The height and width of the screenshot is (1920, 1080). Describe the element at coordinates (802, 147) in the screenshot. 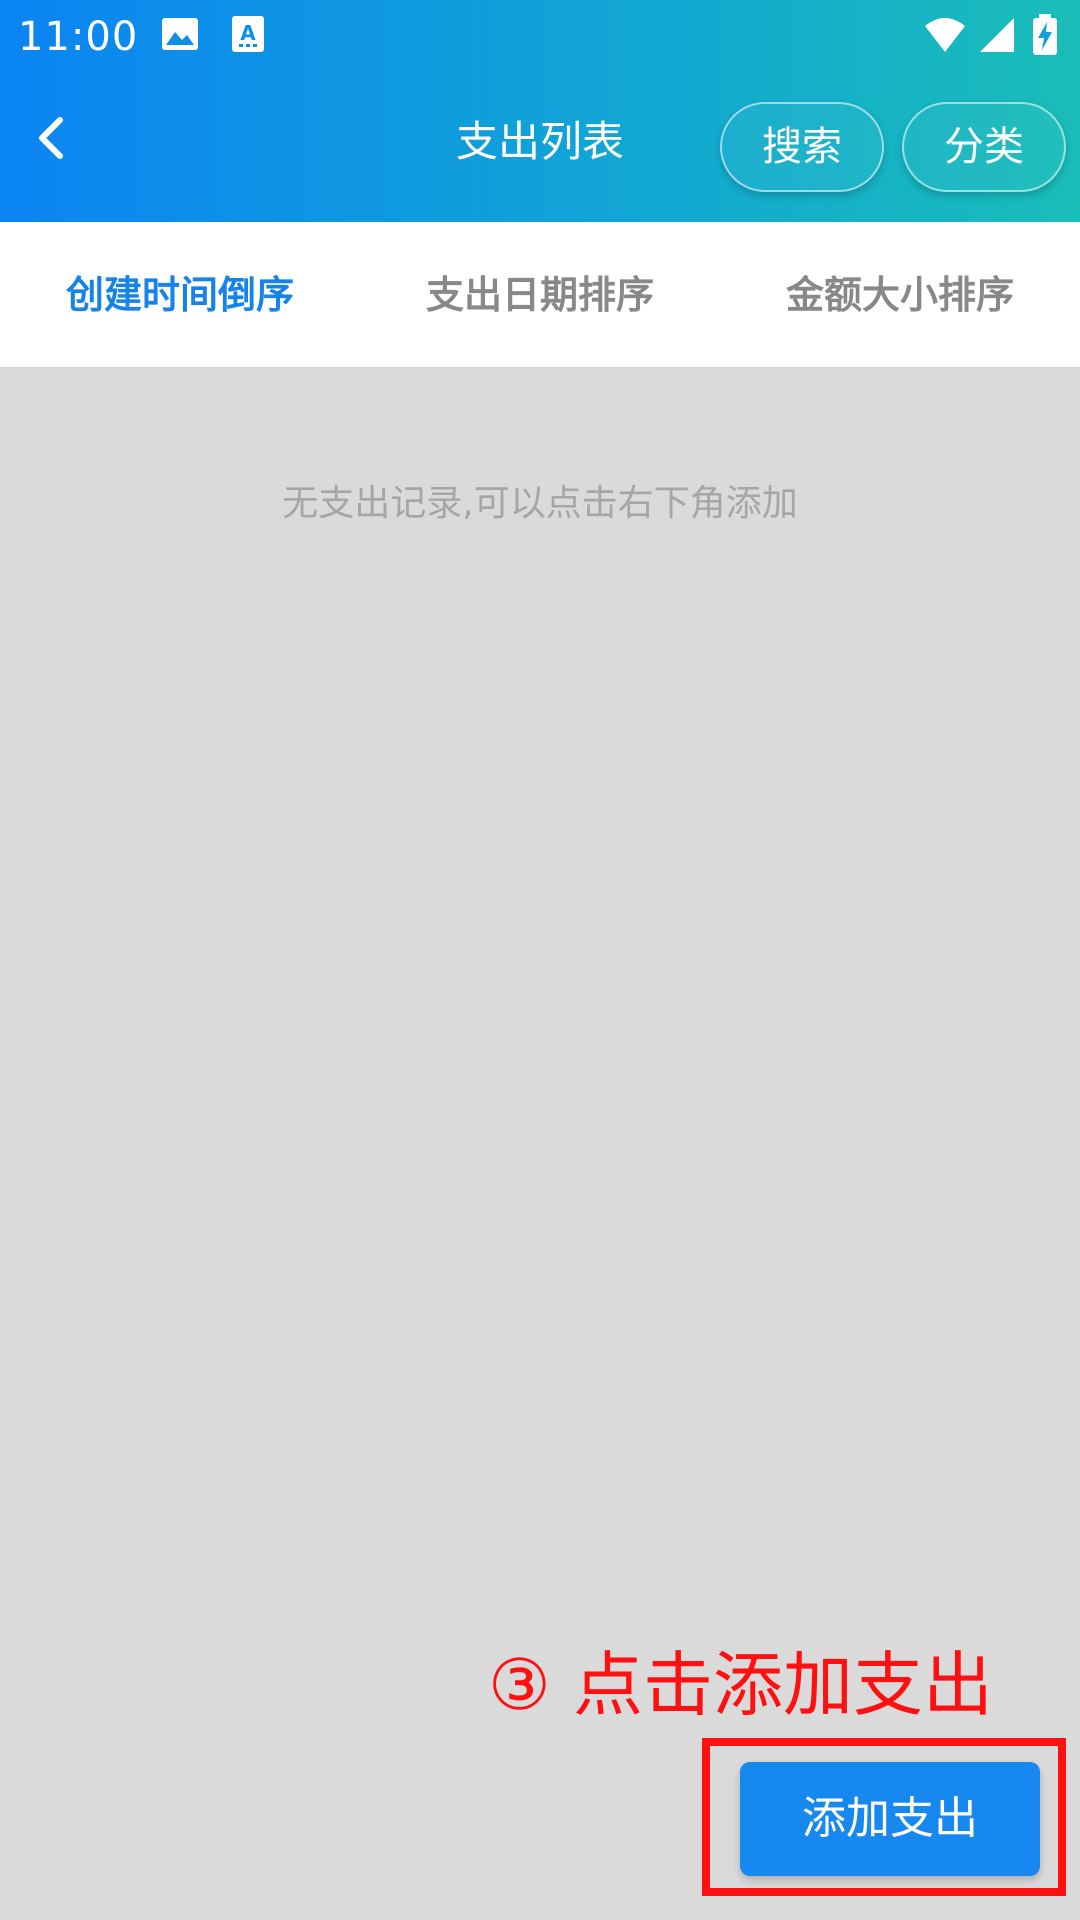

I see `search-button: 搜索` at that location.